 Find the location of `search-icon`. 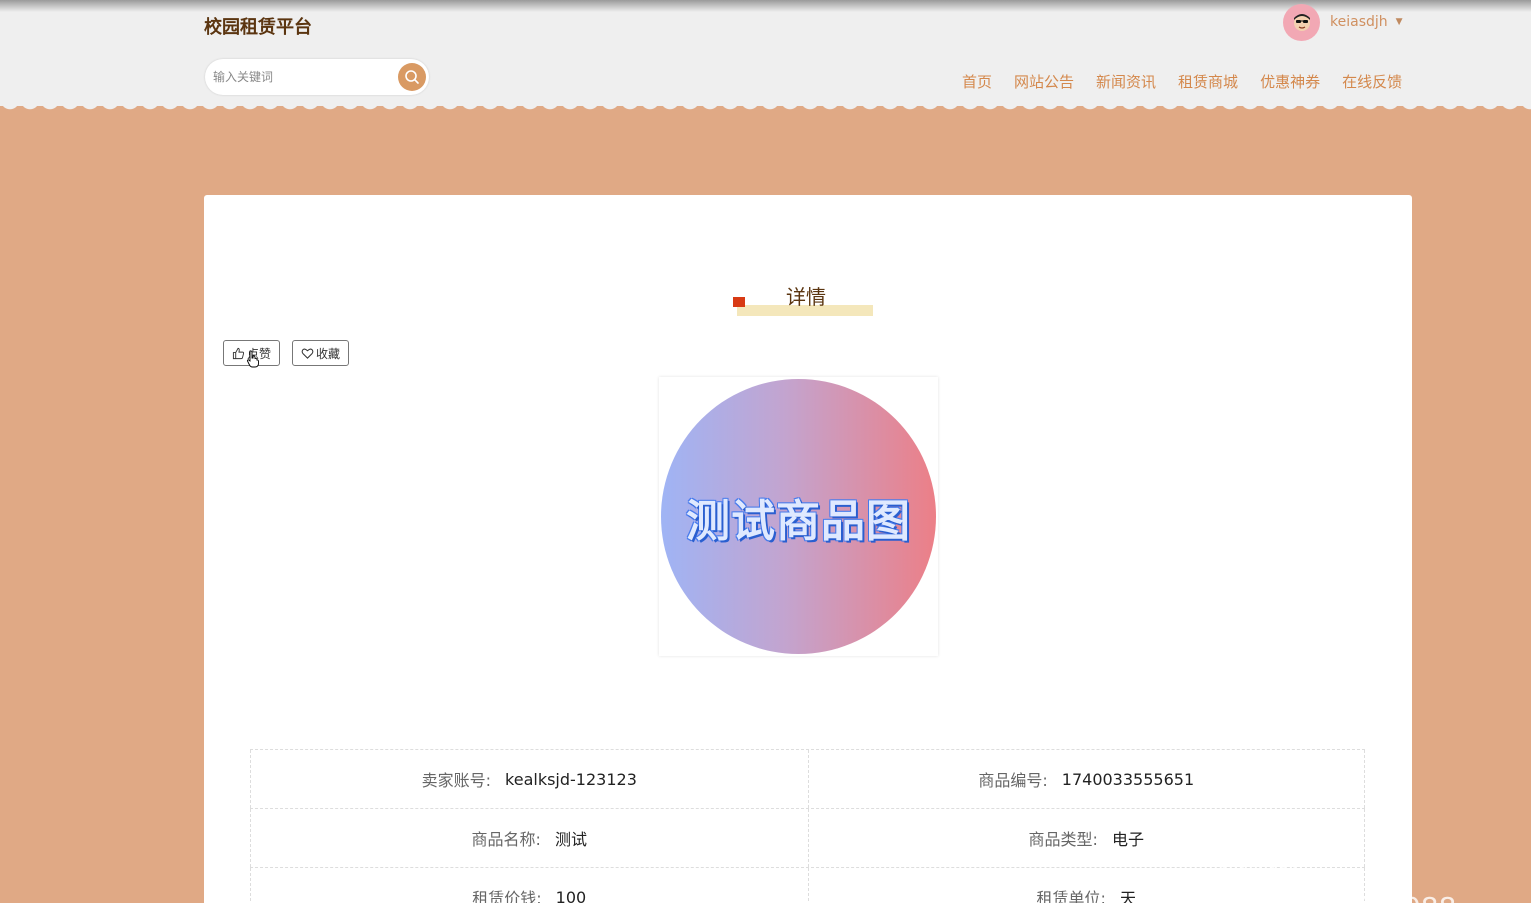

search-icon is located at coordinates (412, 77).